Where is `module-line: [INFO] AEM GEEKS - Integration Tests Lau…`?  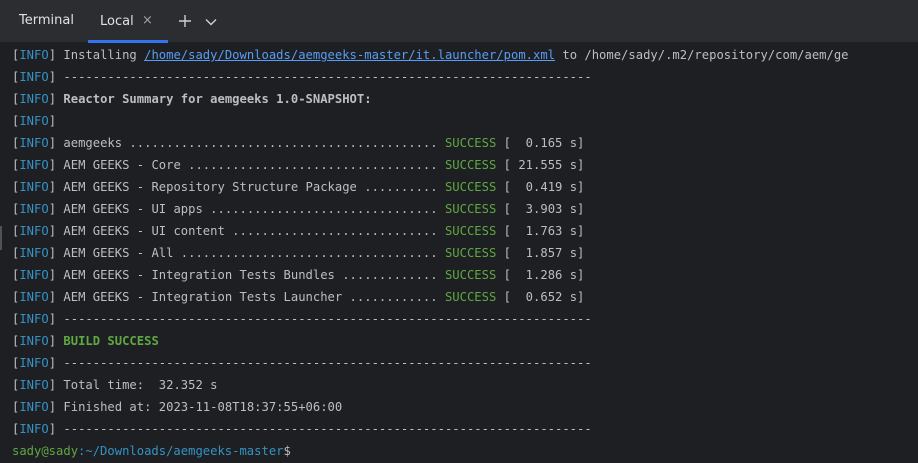 module-line: [INFO] AEM GEEKS - Integration Tests Lau… is located at coordinates (298, 297).